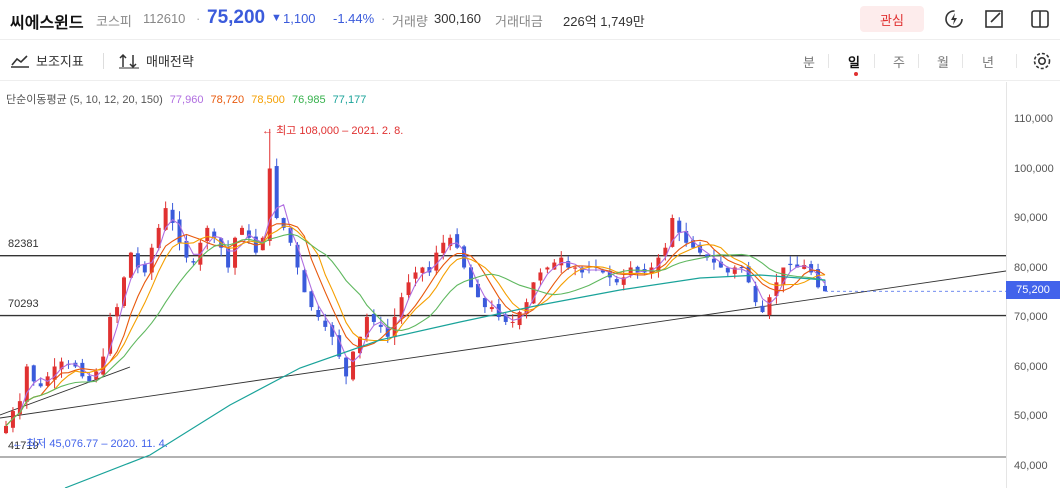  Describe the element at coordinates (227, 100) in the screenshot. I see `ma-value-10: 78,720` at that location.